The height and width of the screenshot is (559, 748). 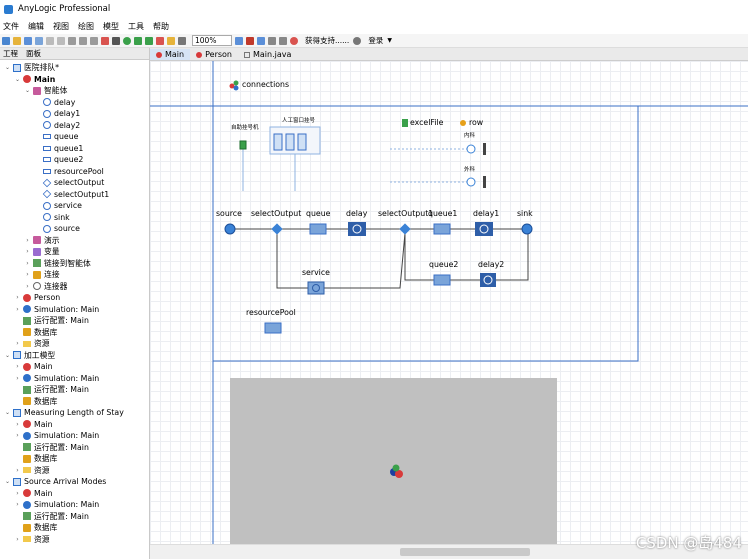 What do you see at coordinates (138, 40) in the screenshot?
I see `run-icon` at bounding box center [138, 40].